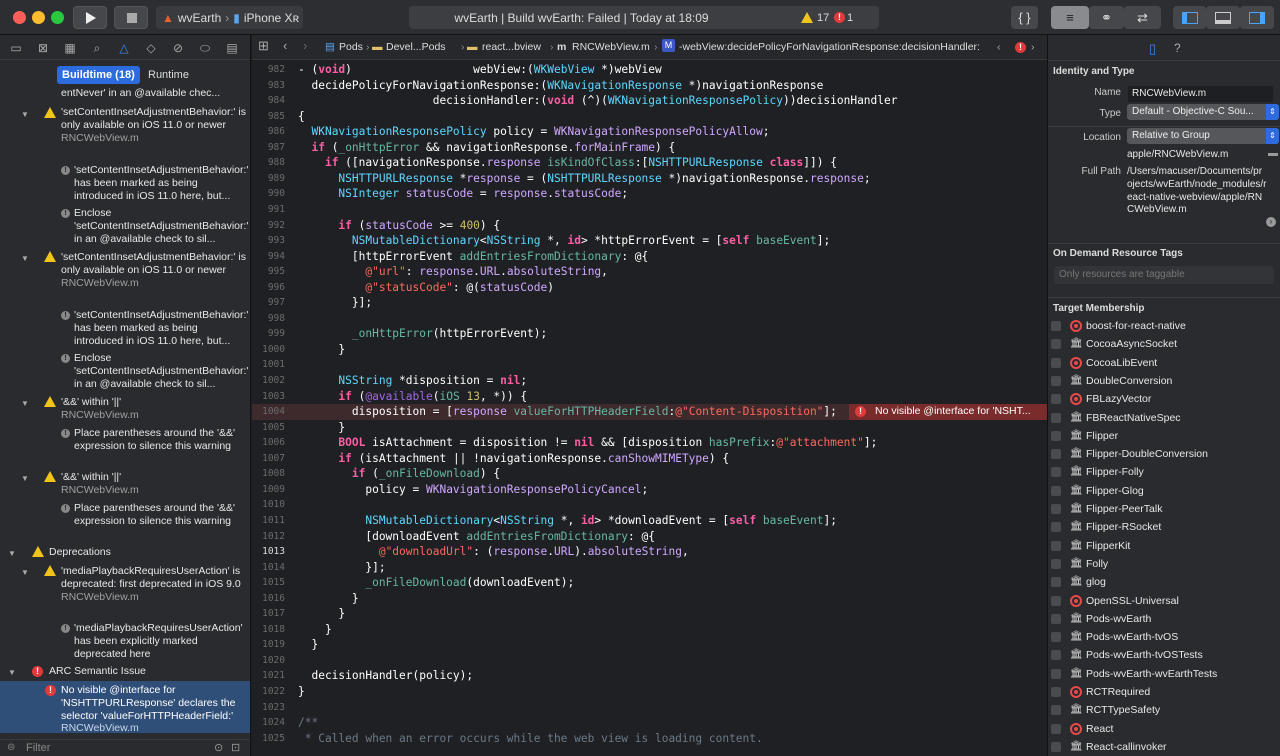 The image size is (1280, 756). Describe the element at coordinates (268, 443) in the screenshot. I see `line-number: 1006` at that location.